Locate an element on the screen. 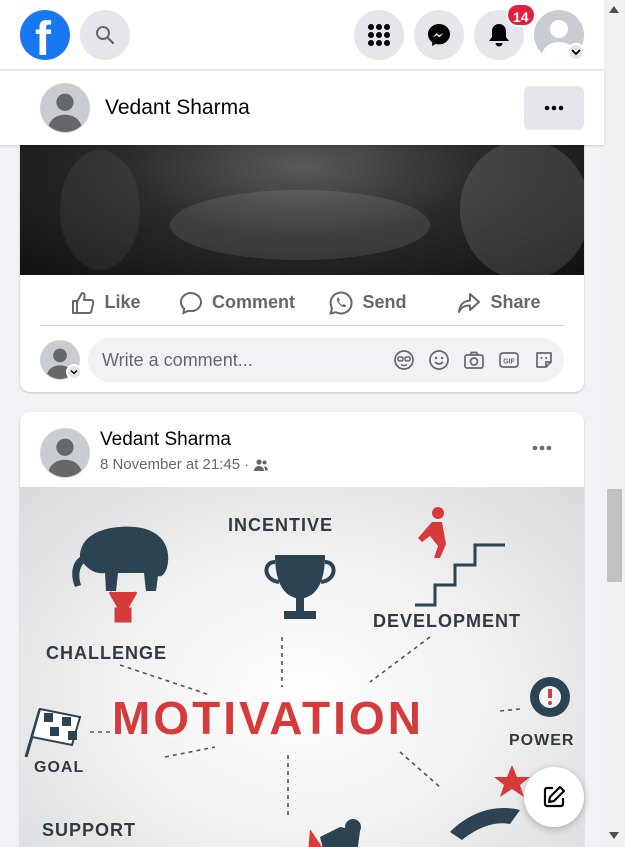 The image size is (625, 847). svg-text: GIF is located at coordinates (509, 362).